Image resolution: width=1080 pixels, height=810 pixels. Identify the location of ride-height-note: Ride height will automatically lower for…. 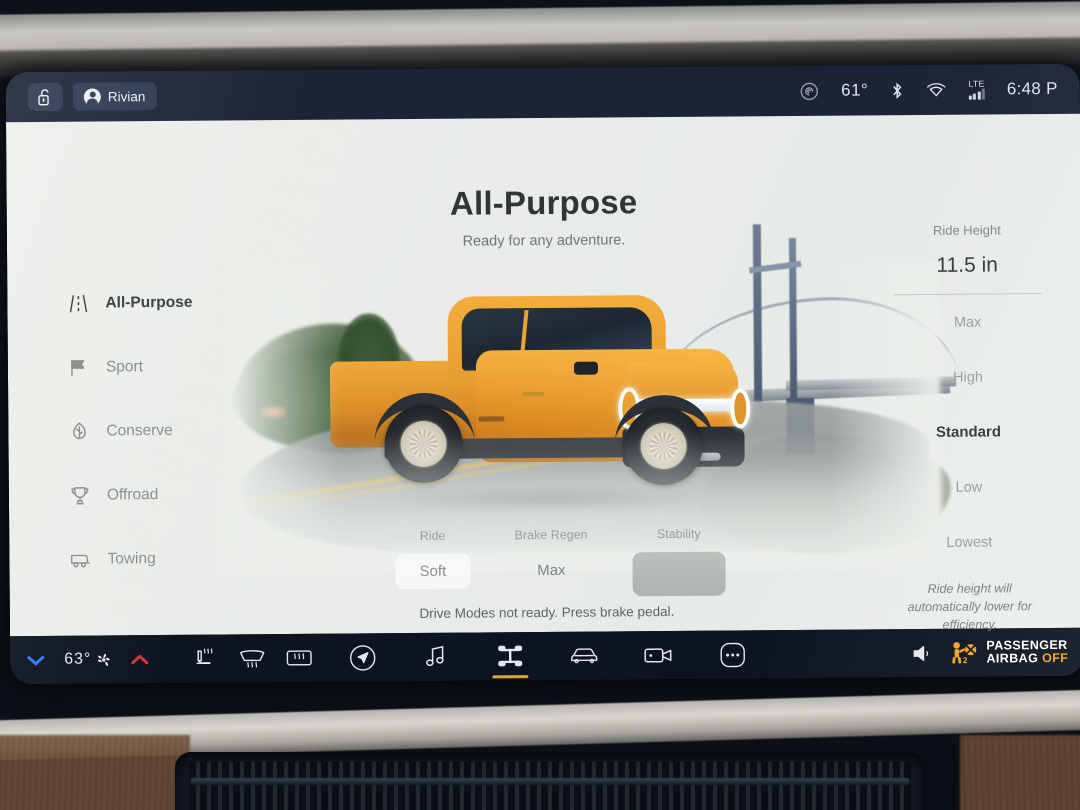
(970, 607).